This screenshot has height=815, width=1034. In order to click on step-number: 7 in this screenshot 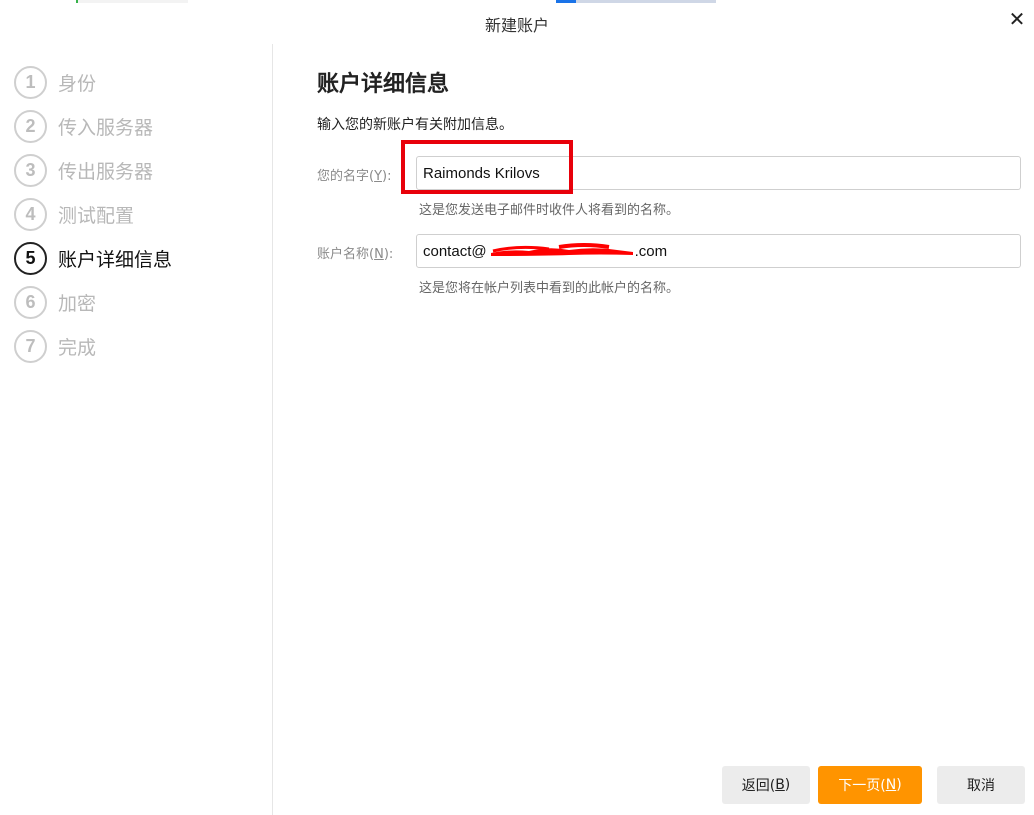, I will do `click(30, 346)`.